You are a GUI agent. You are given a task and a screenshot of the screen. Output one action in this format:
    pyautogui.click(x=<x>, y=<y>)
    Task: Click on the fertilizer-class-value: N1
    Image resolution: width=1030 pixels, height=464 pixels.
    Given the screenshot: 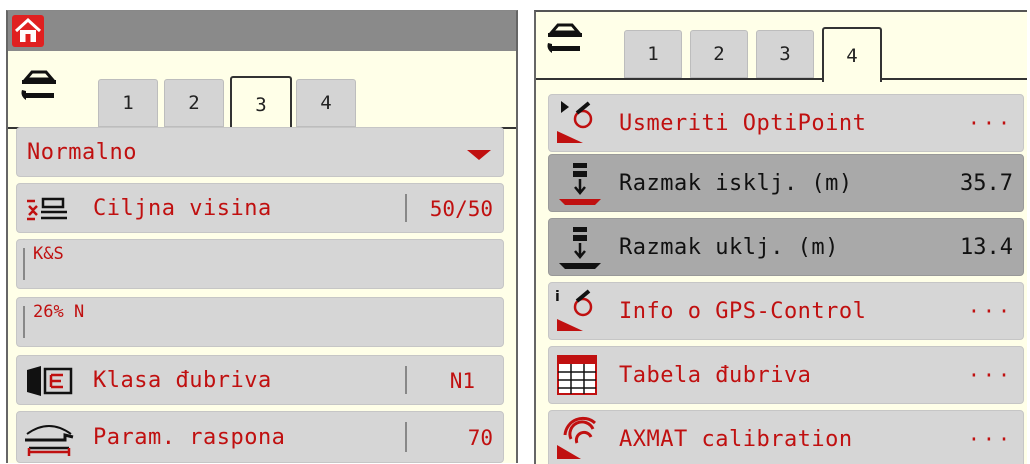 What is the action you would take?
    pyautogui.click(x=462, y=381)
    